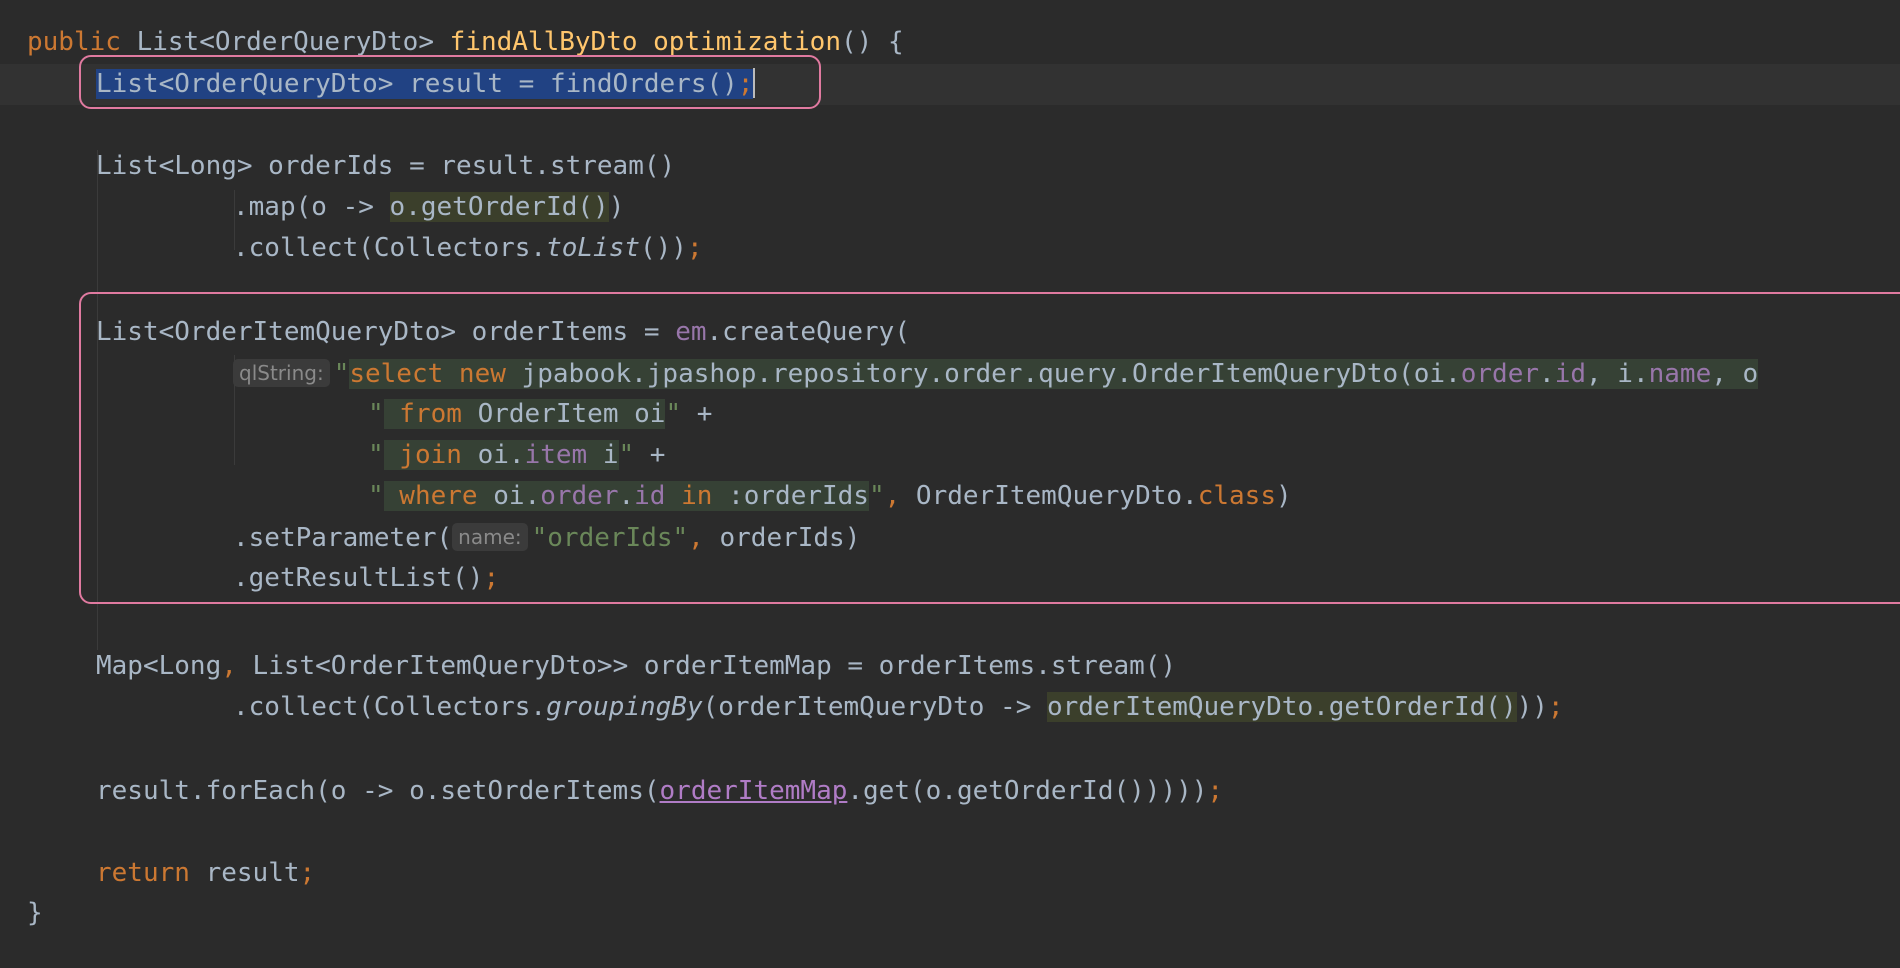  What do you see at coordinates (281, 373) in the screenshot?
I see `parameter-hint: qlString:` at bounding box center [281, 373].